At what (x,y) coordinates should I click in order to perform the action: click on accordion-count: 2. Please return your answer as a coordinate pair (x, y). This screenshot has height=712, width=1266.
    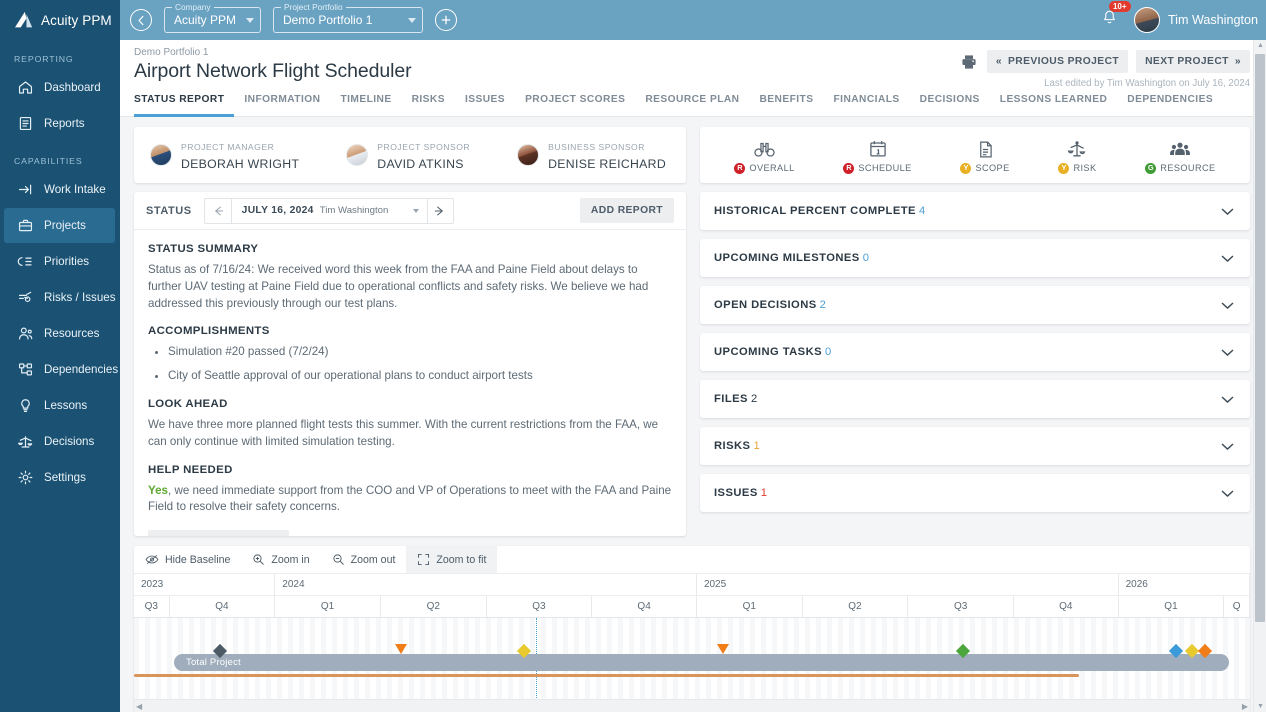
    Looking at the image, I should click on (823, 305).